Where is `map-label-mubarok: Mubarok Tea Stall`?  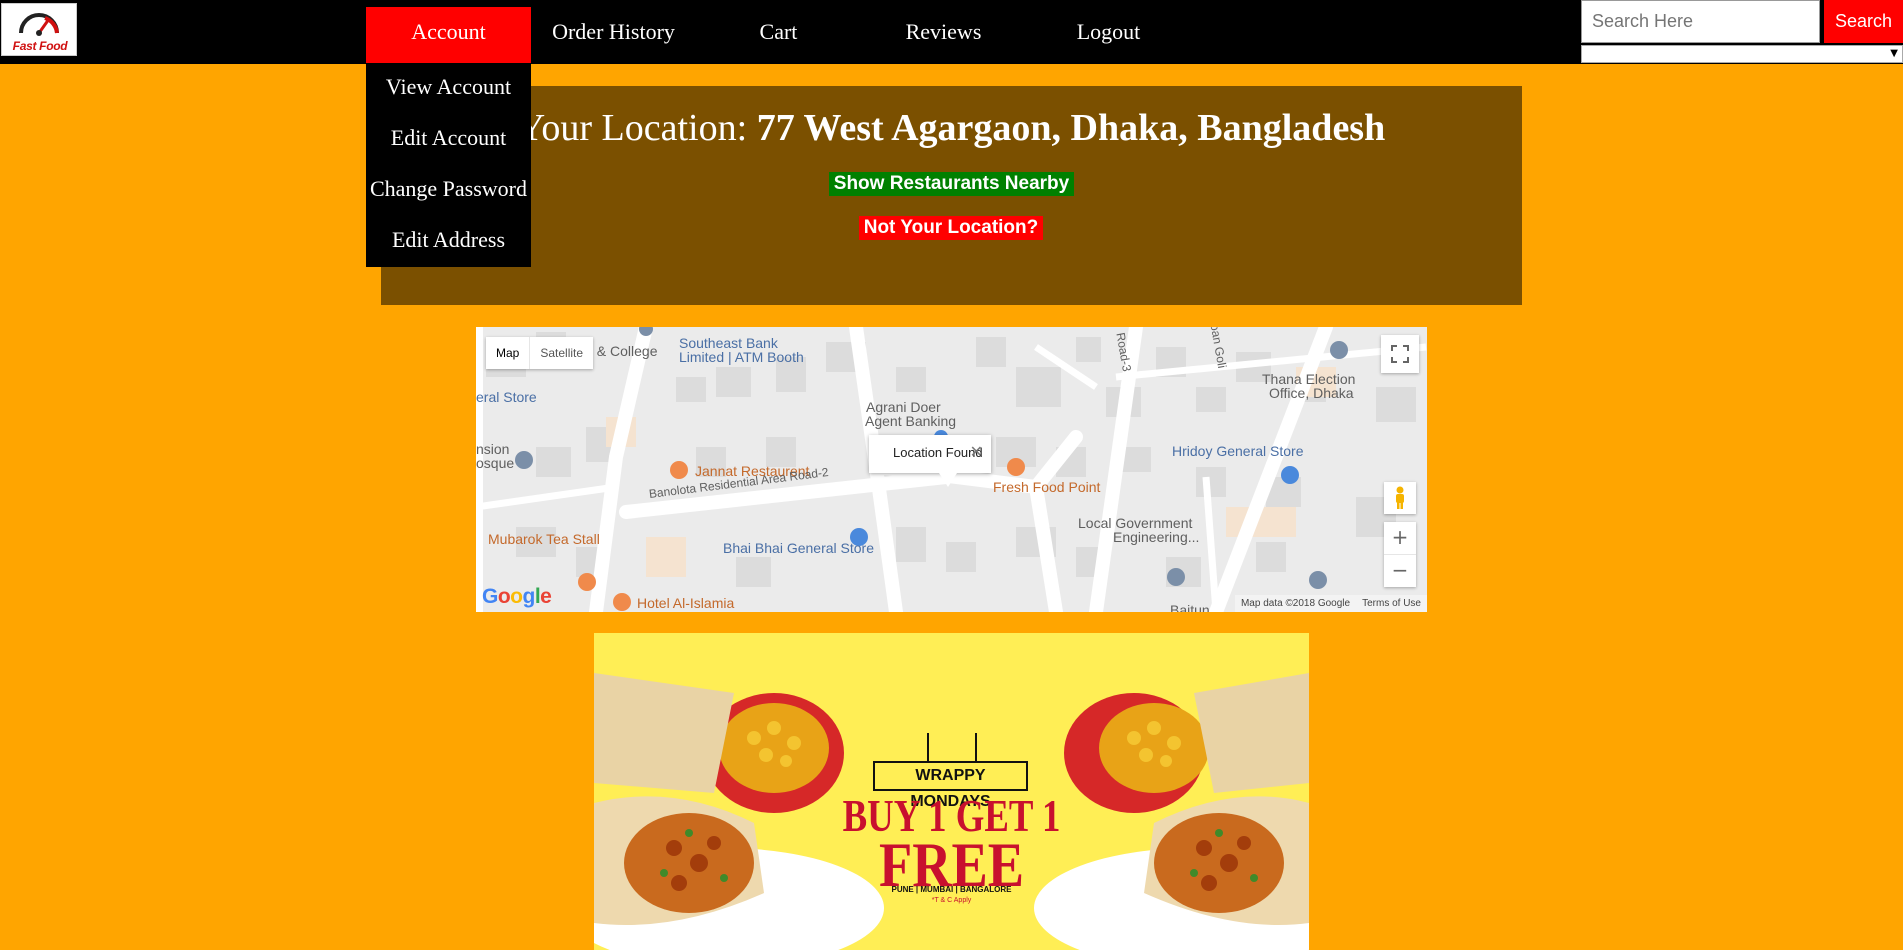
map-label-mubarok: Mubarok Tea Stall is located at coordinates (544, 539).